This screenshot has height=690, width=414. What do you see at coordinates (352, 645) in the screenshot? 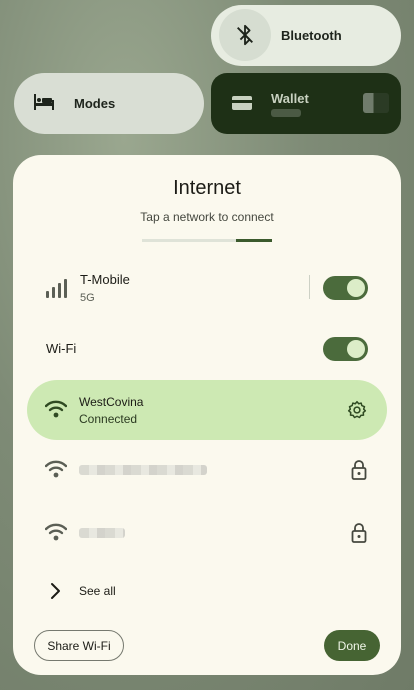
I see `done-button: Done` at bounding box center [352, 645].